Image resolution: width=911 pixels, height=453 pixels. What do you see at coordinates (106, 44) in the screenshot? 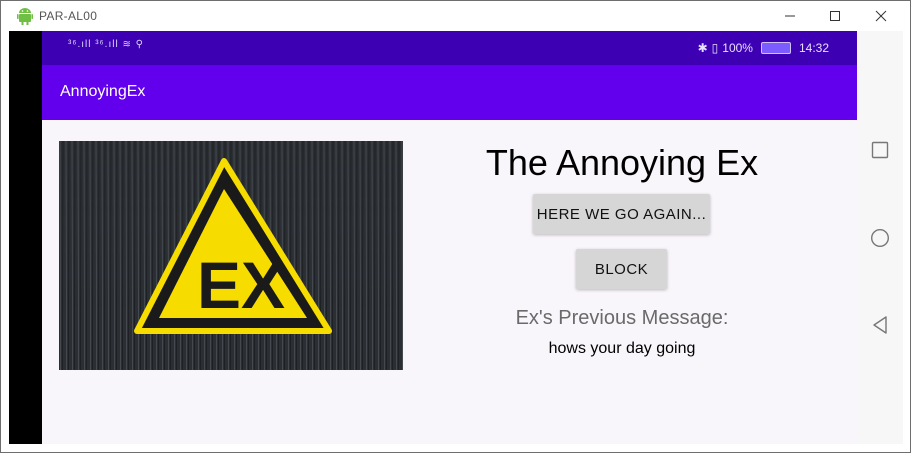
I see `signal-indicators: ³⁶.ıll ³⁶.ıll ≋ ⚲` at bounding box center [106, 44].